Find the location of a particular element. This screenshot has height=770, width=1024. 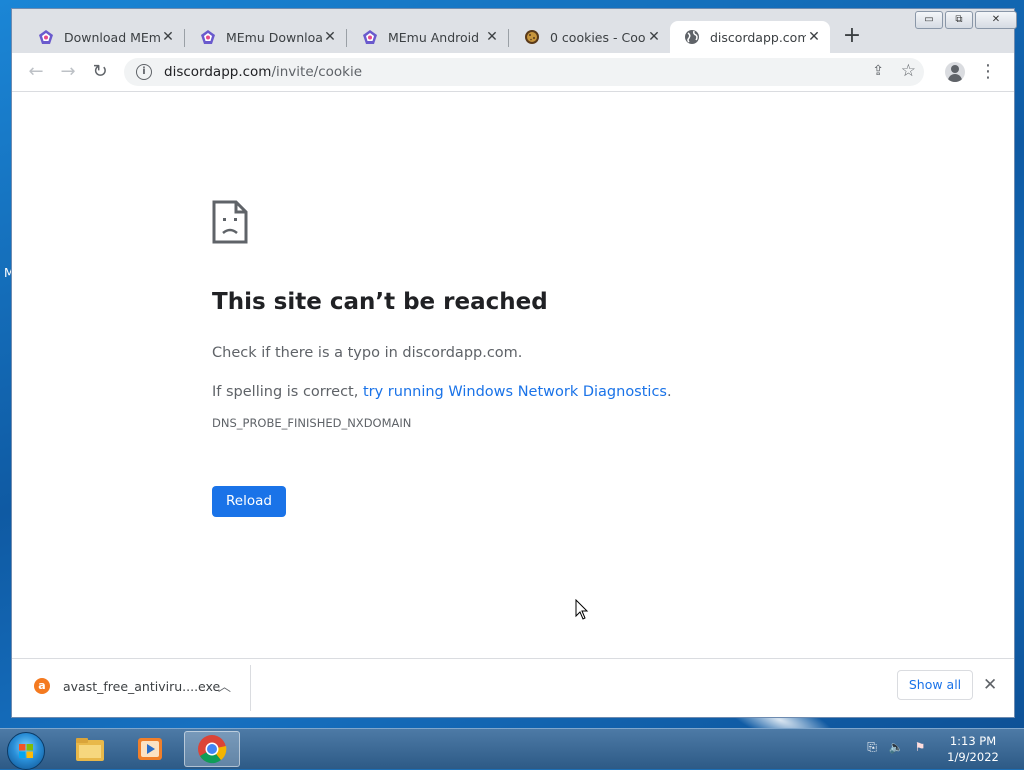

close-shelf-icon: ✕ is located at coordinates (990, 685).